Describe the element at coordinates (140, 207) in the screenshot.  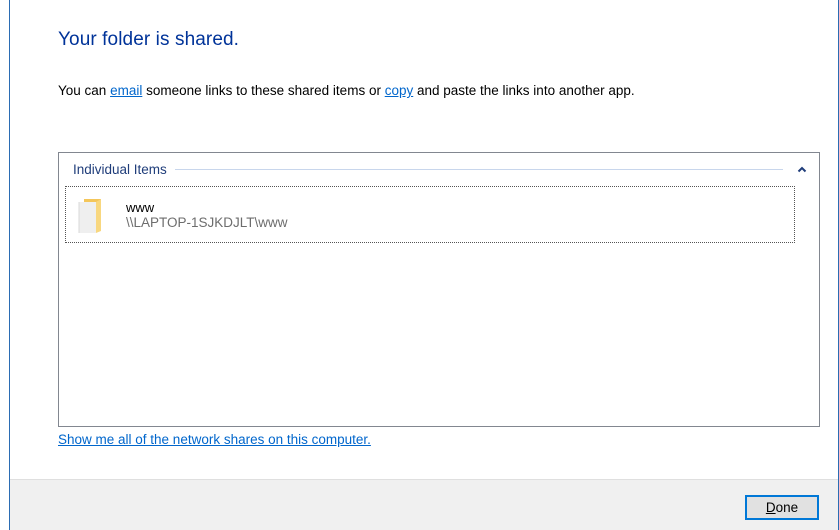
I see `item-name: www` at that location.